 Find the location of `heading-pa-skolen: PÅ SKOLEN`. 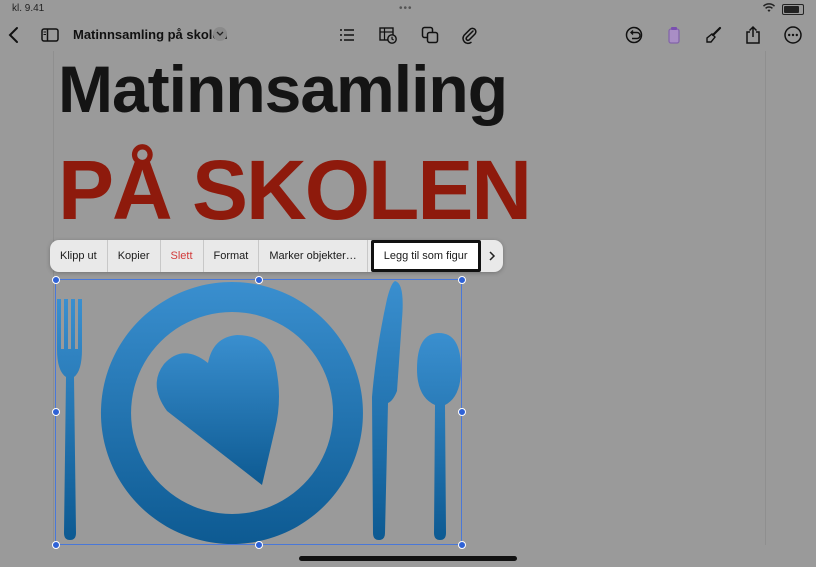

heading-pa-skolen: PÅ SKOLEN is located at coordinates (295, 190).